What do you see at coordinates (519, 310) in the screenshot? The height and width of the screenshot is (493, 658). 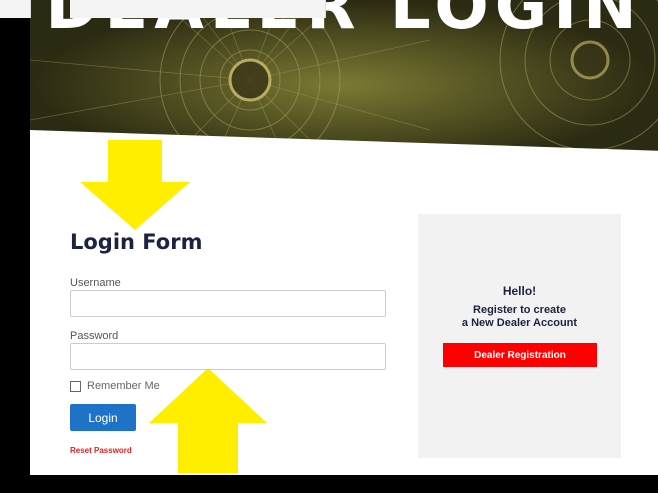 I see `registration-line-1: Register to create` at bounding box center [519, 310].